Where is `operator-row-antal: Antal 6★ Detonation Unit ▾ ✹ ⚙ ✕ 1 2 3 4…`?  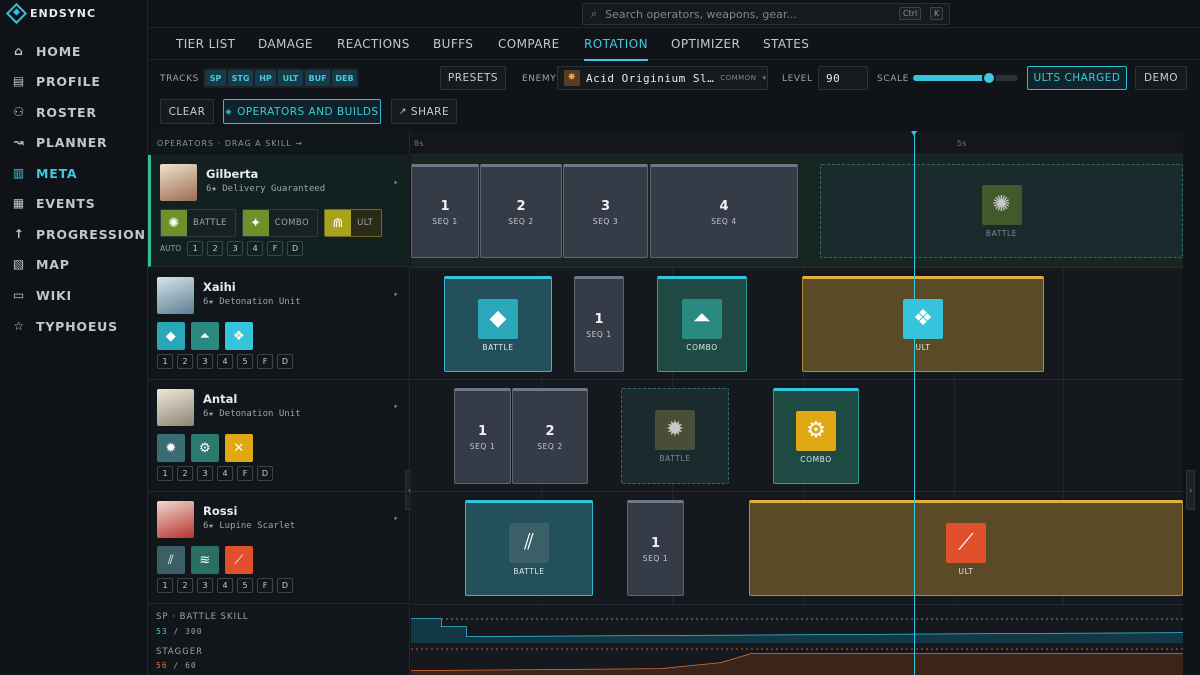
operator-row-antal: Antal 6★ Detonation Unit ▾ ✹ ⚙ ✕ 1 2 3 4… is located at coordinates (279, 436).